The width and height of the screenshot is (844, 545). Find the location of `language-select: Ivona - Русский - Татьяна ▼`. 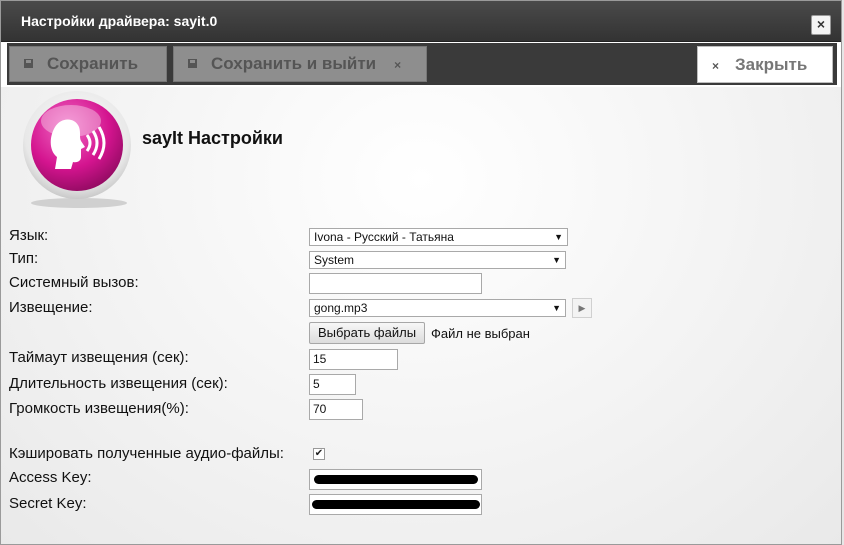

language-select: Ivona - Русский - Татьяна ▼ is located at coordinates (438, 237).